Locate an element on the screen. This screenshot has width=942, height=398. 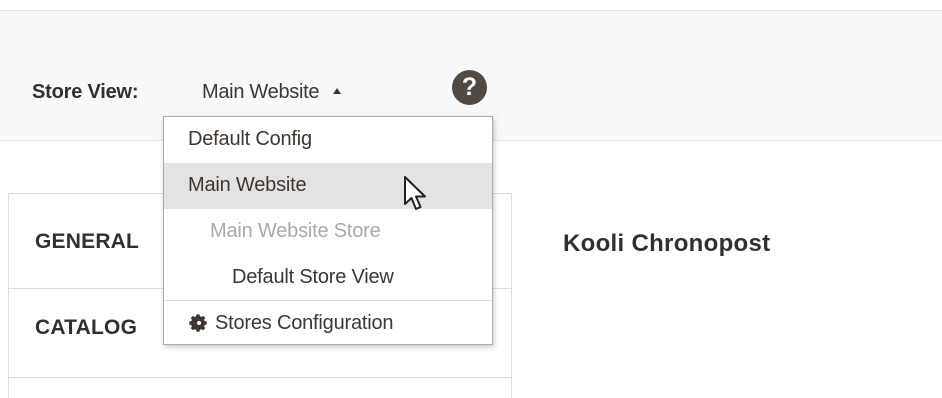
caret-up-icon is located at coordinates (337, 91).